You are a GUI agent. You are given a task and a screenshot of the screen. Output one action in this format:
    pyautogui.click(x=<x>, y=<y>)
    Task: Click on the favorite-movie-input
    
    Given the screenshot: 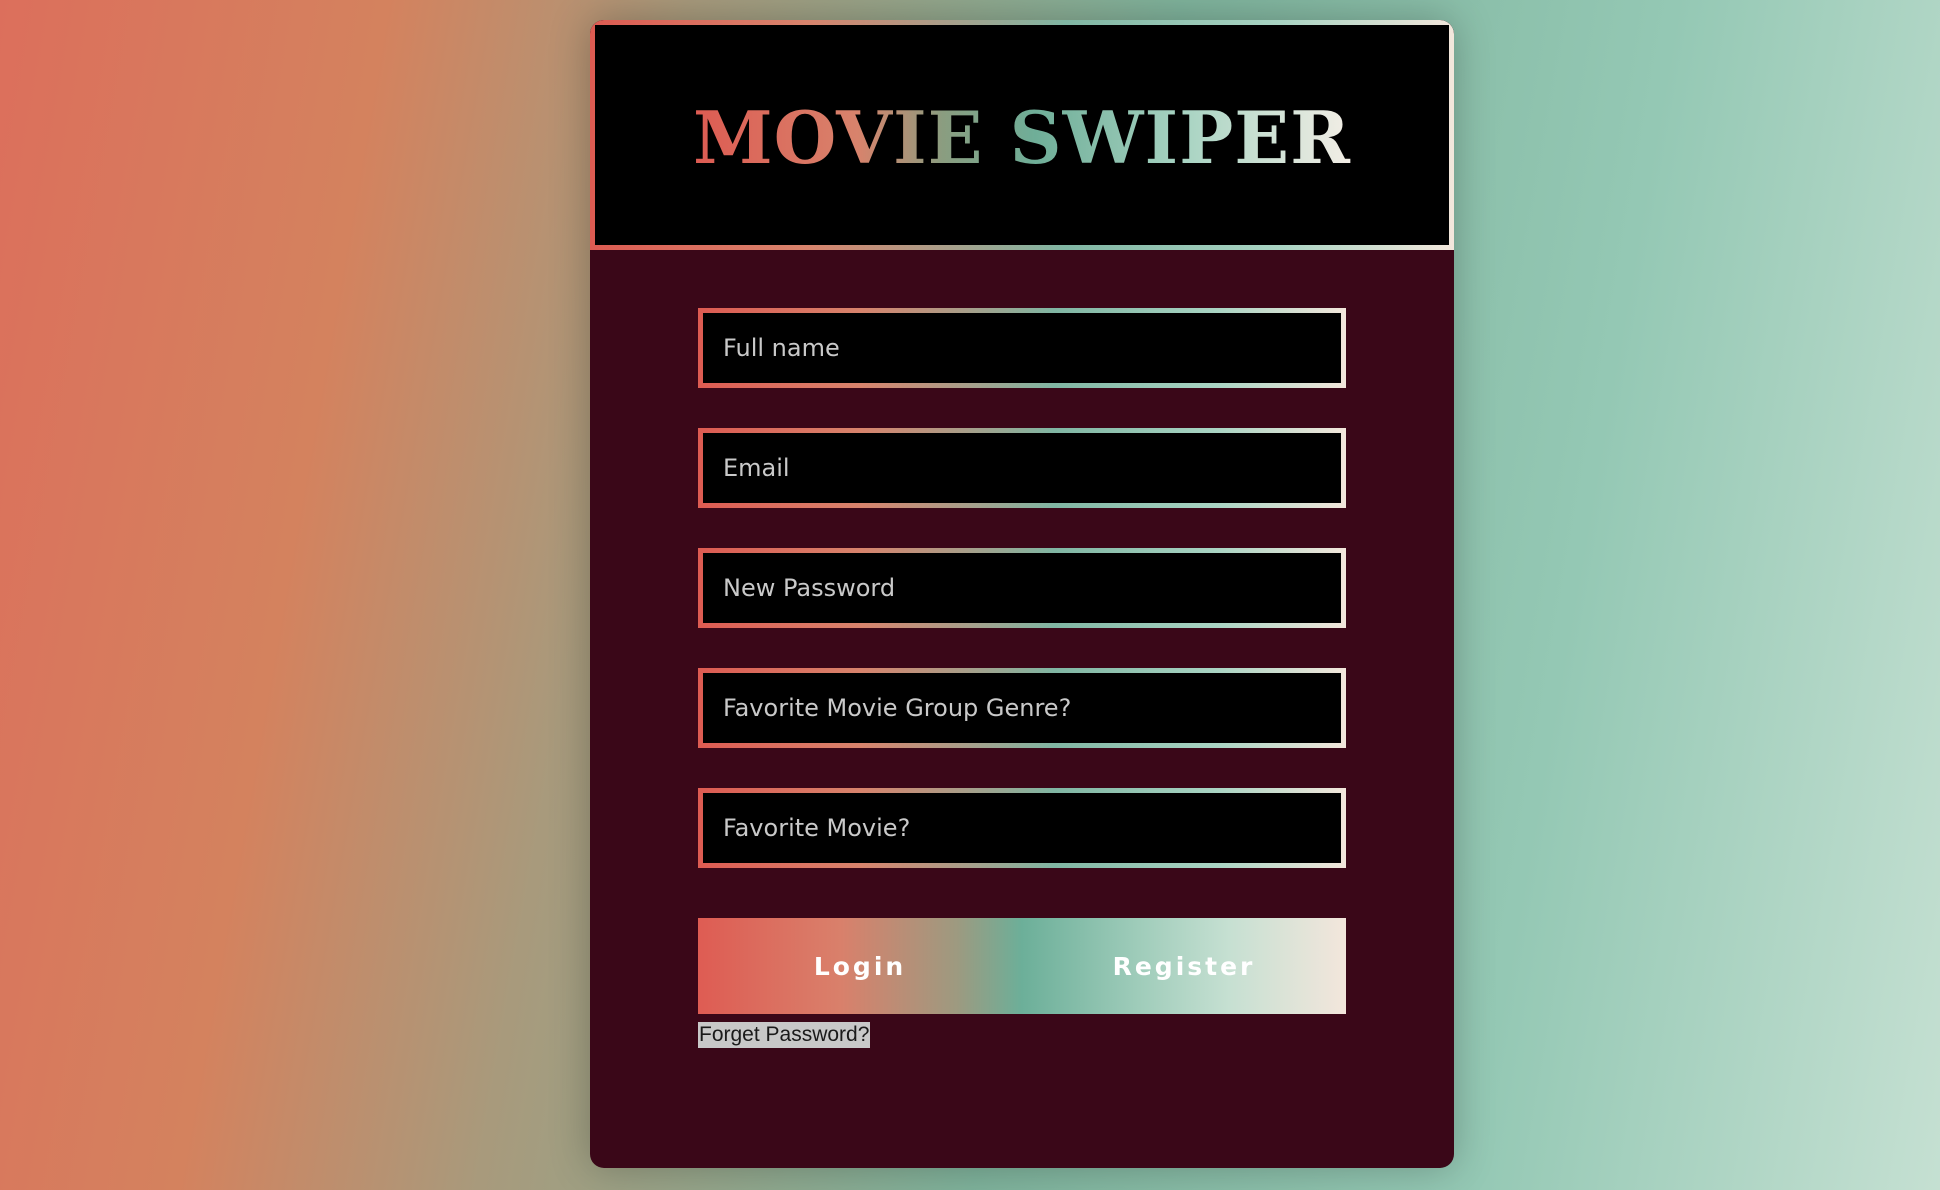 What is the action you would take?
    pyautogui.click(x=1022, y=828)
    